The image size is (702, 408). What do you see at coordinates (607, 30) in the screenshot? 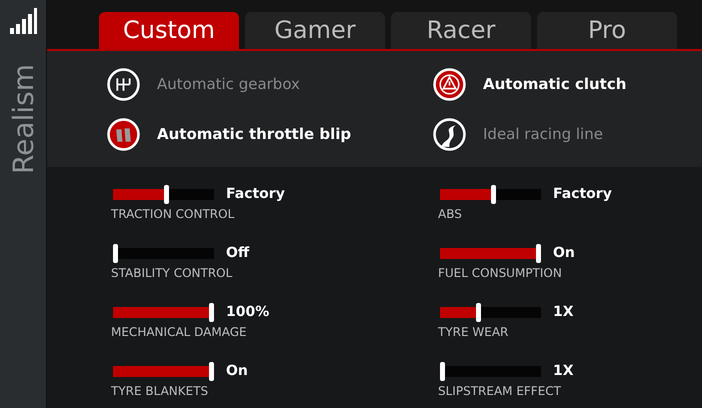
I see `tab: Pro` at bounding box center [607, 30].